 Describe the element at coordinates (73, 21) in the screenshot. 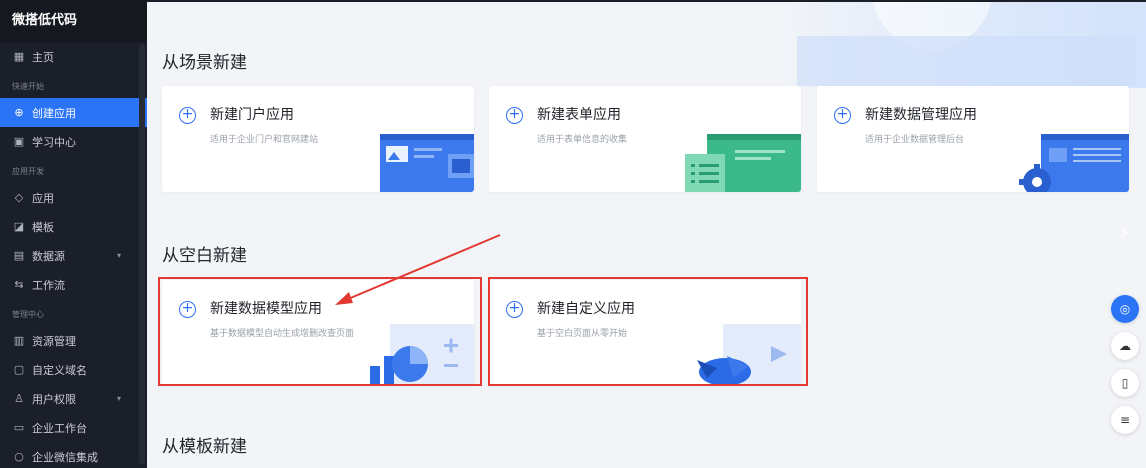

I see `brand-logo: 微搭低代码` at that location.